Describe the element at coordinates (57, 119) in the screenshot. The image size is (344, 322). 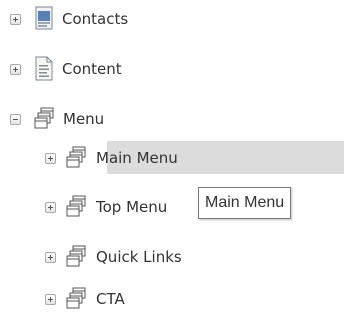
I see `tree-item-menu: Menu` at that location.